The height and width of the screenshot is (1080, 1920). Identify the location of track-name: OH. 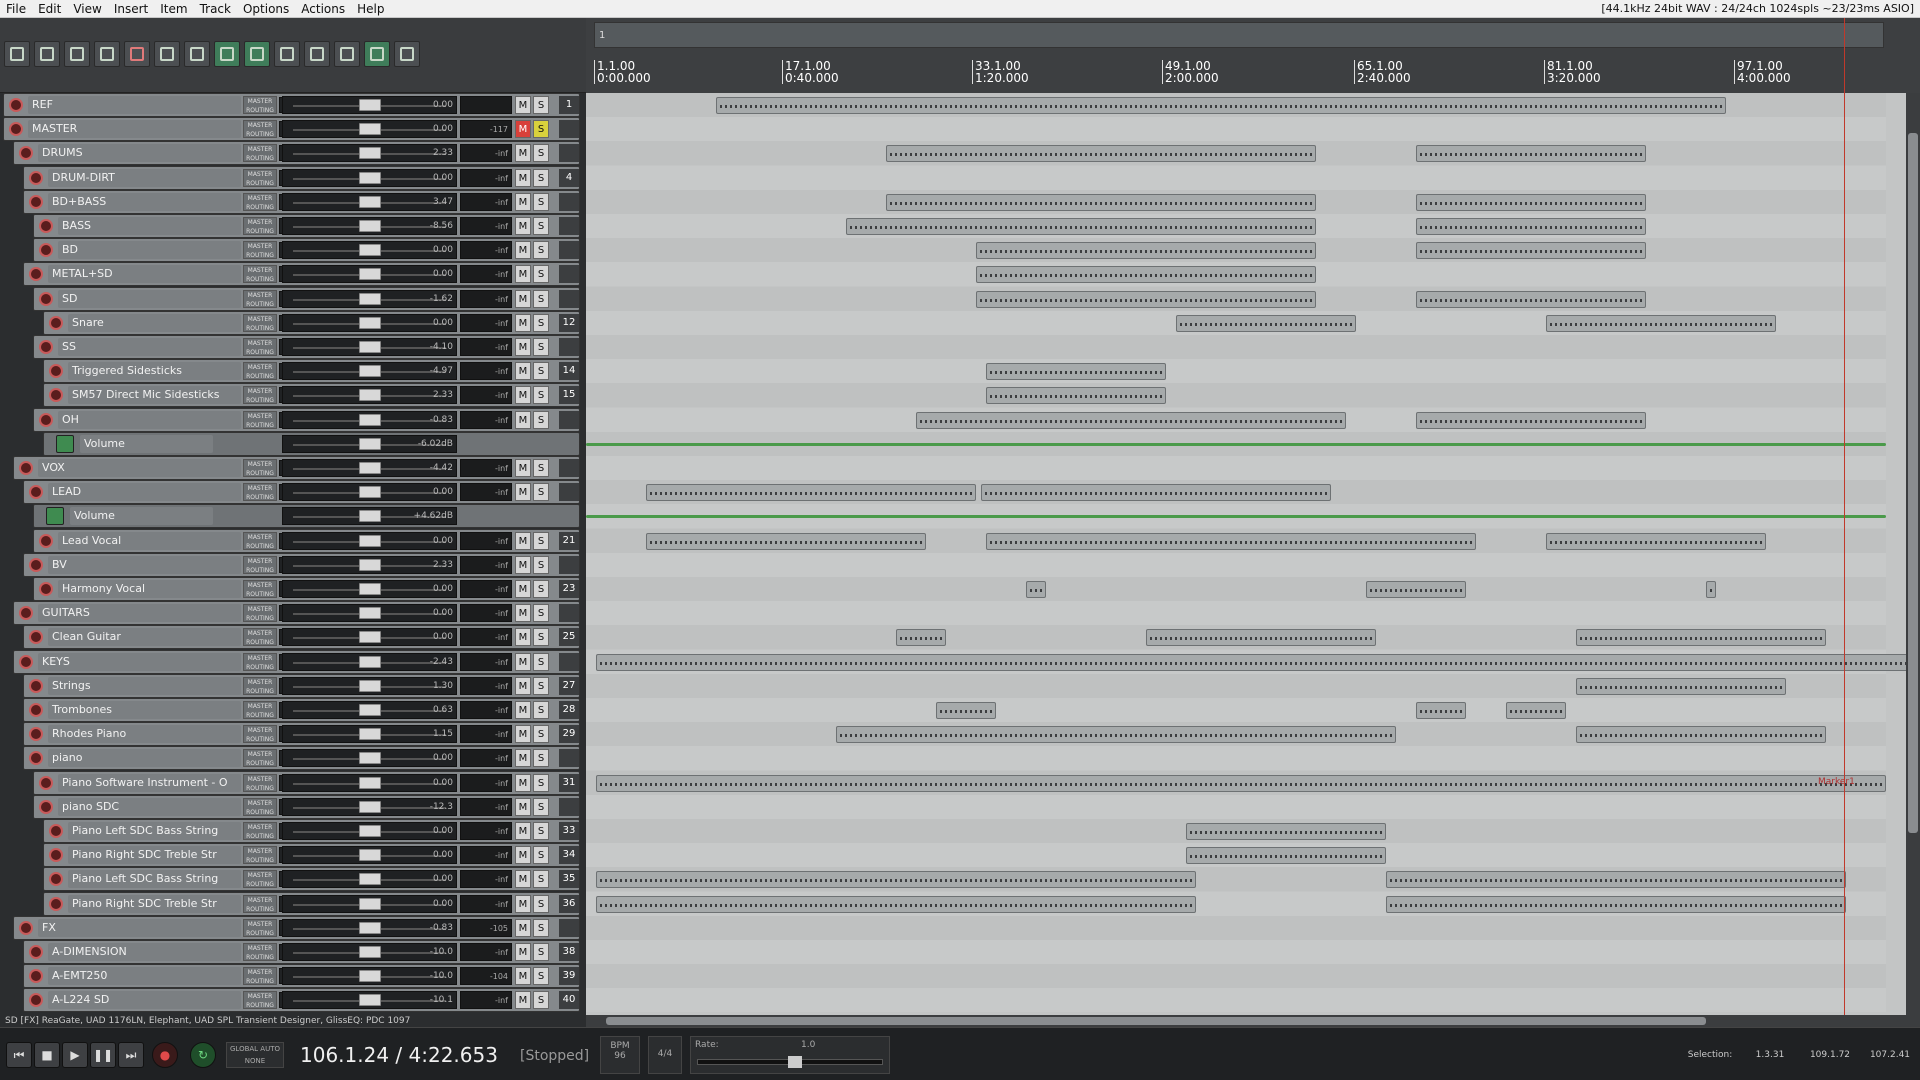
(149, 420).